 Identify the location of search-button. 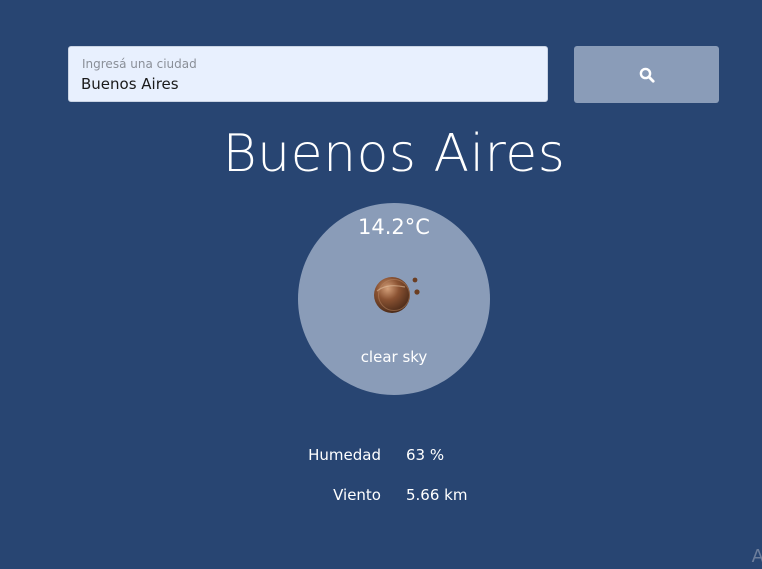
(646, 74).